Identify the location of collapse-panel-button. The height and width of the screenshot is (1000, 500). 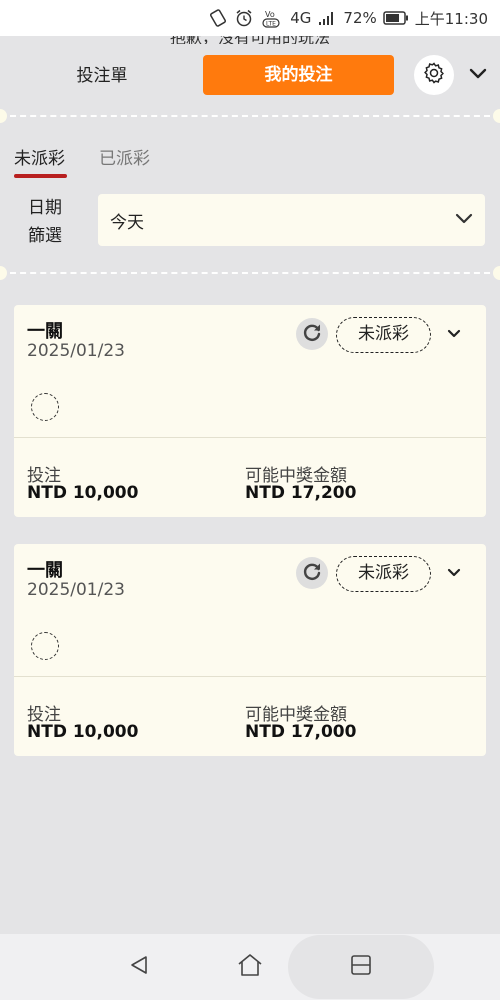
(478, 74).